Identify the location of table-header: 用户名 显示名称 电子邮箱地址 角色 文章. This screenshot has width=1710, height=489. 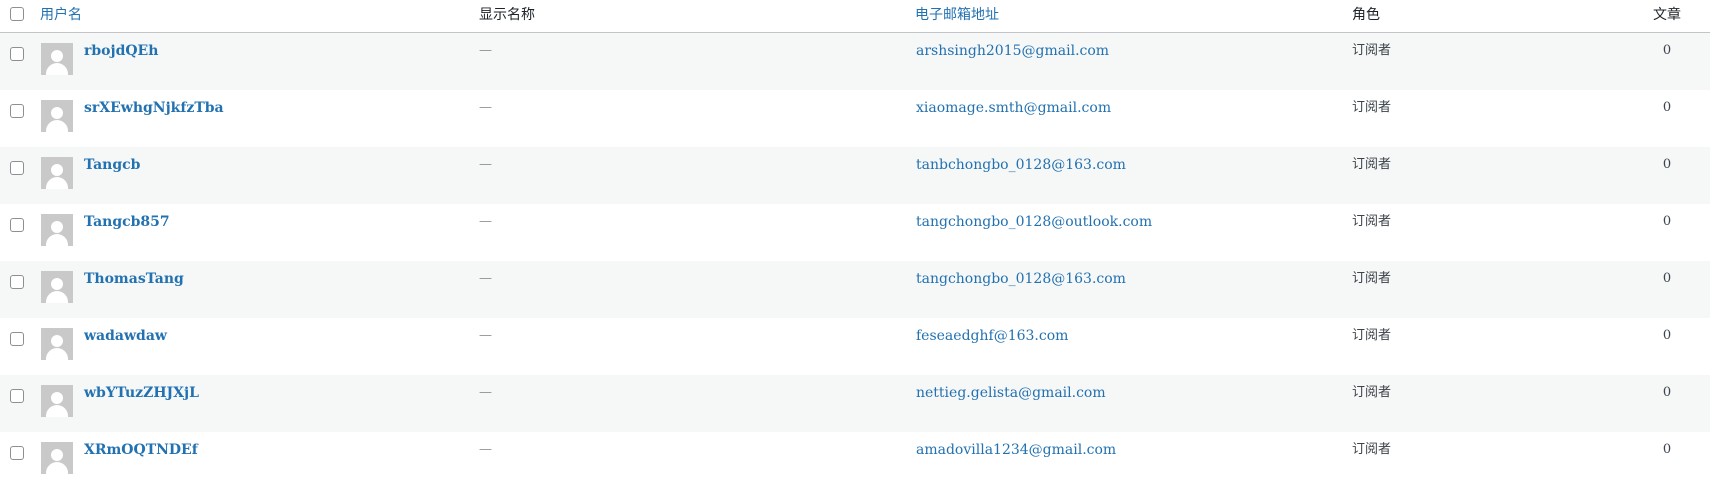
(855, 16).